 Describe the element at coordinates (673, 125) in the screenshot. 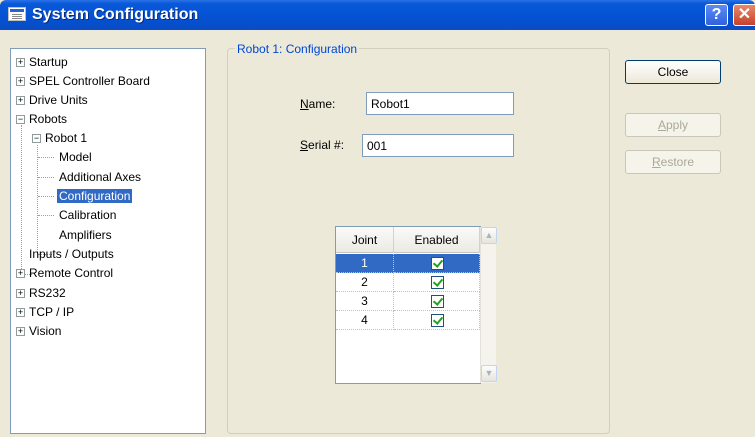

I see `apply-button: Apply` at that location.